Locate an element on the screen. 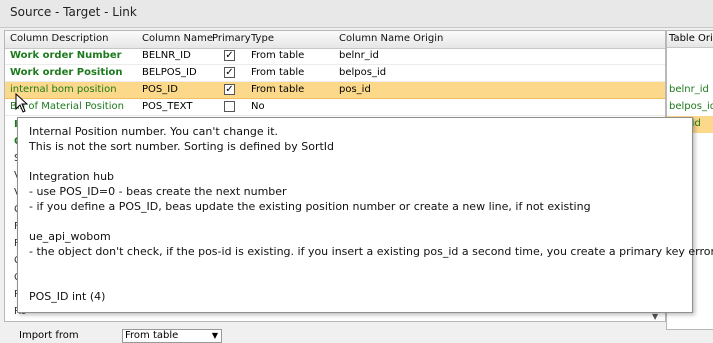 The image size is (713, 343). window-title: Source - Target - Link is located at coordinates (356, 14).